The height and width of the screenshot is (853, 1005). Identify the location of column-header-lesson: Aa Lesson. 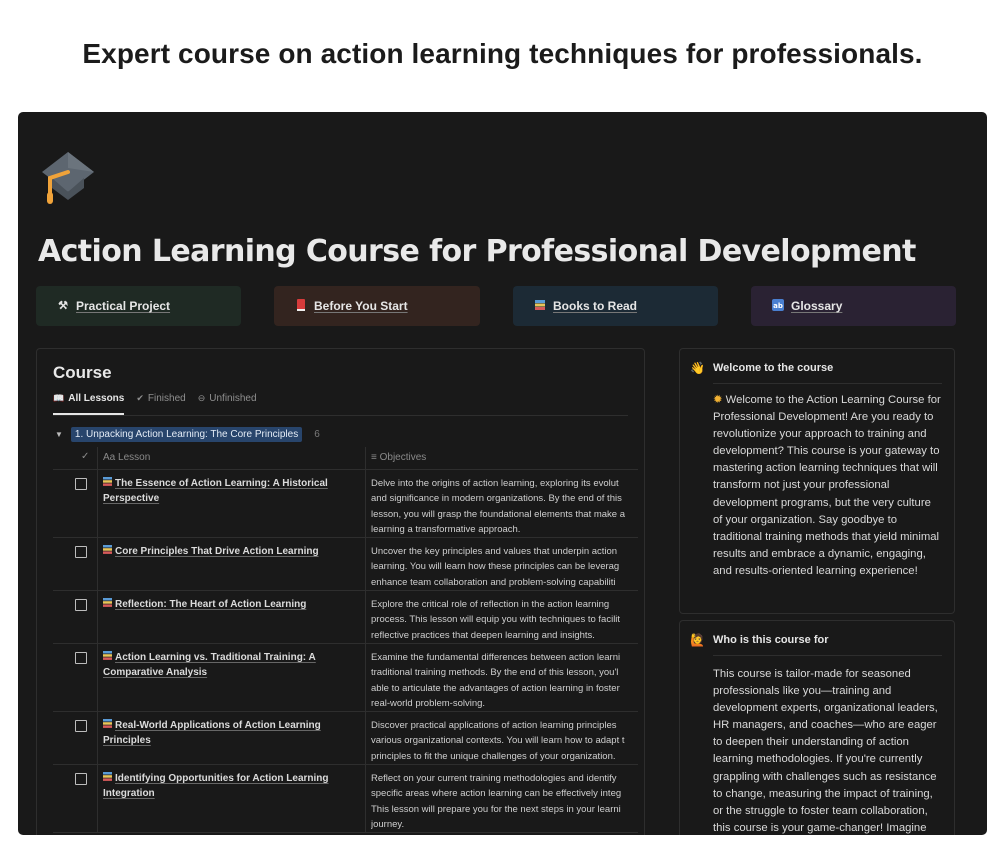
(126, 457).